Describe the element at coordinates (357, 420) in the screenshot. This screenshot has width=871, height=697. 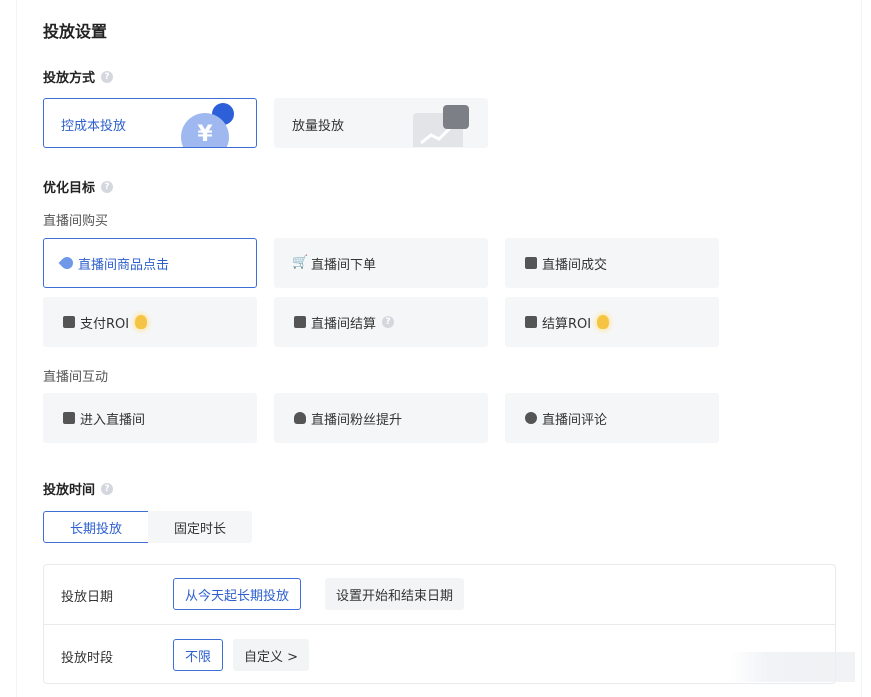
I see `goal-label: 直播间粉丝提升` at that location.